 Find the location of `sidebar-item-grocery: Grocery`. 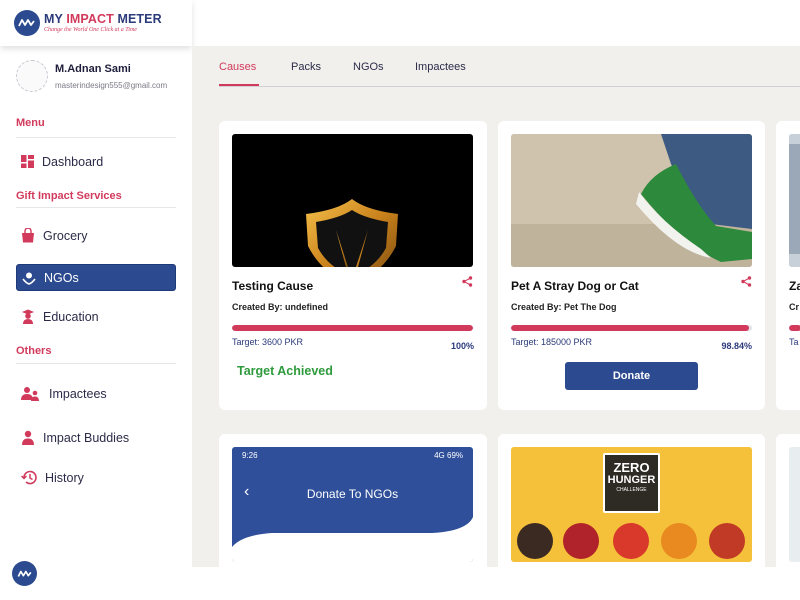

sidebar-item-grocery: Grocery is located at coordinates (96, 235).